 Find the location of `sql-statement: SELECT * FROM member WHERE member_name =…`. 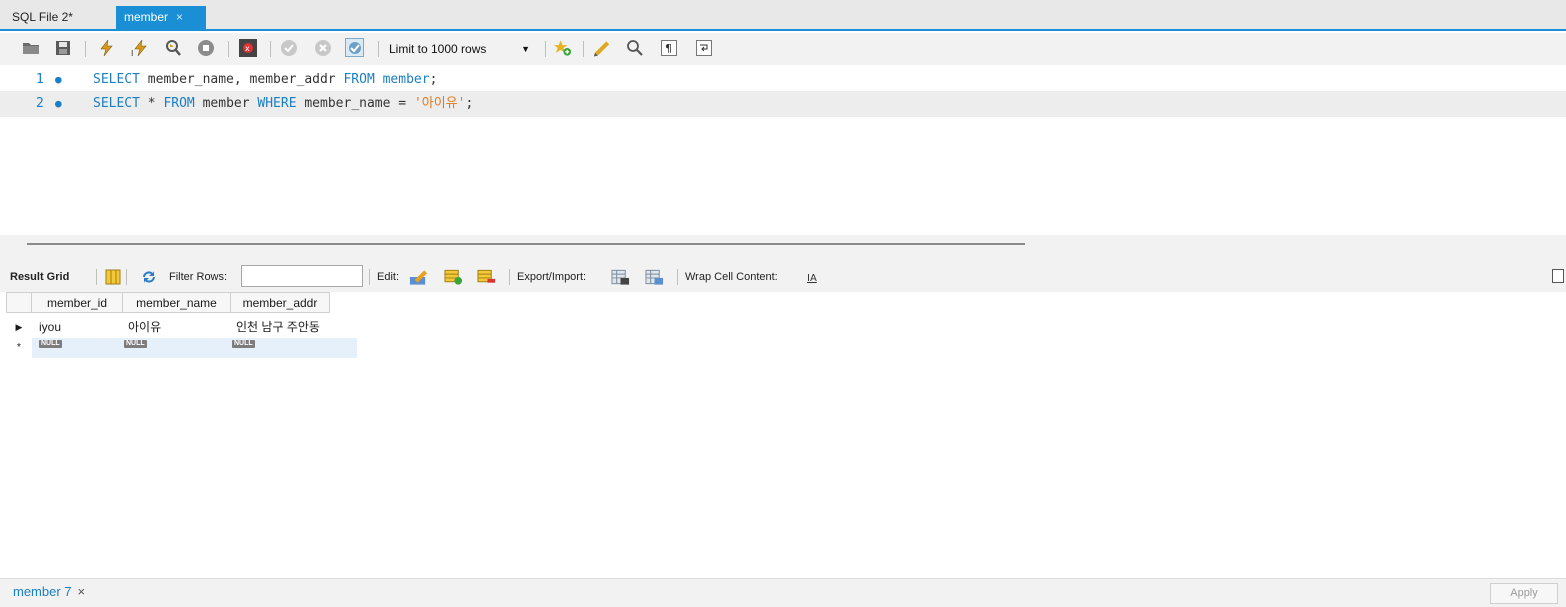

sql-statement: SELECT * FROM member WHERE member_name =… is located at coordinates (283, 104).